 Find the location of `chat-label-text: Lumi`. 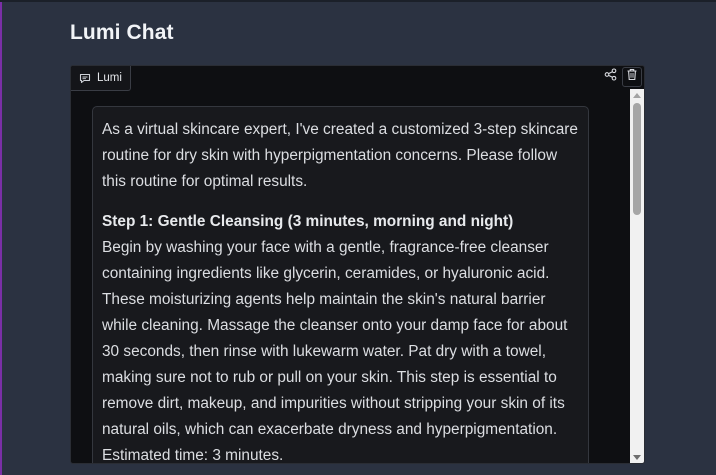

chat-label-text: Lumi is located at coordinates (109, 78).